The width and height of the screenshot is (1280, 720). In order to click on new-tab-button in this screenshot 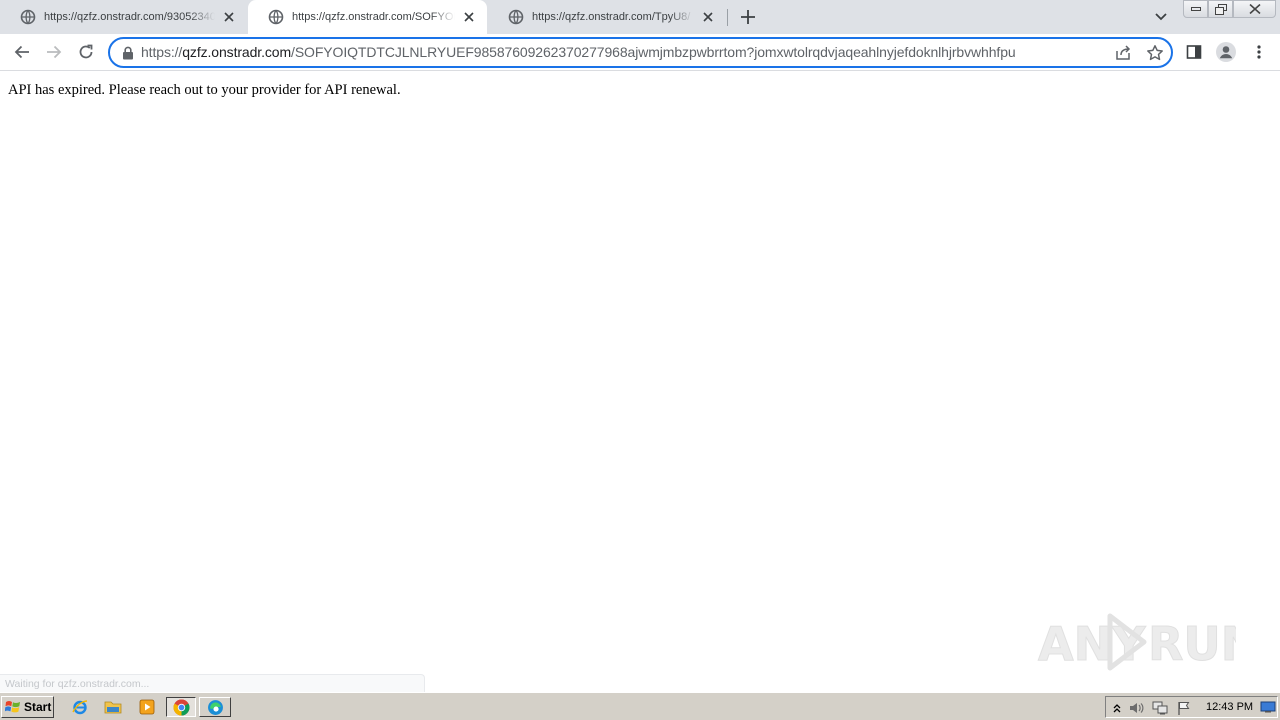, I will do `click(748, 17)`.